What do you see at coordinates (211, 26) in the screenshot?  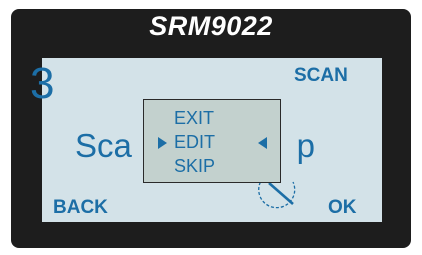 I see `device-brand: SRM9022` at bounding box center [211, 26].